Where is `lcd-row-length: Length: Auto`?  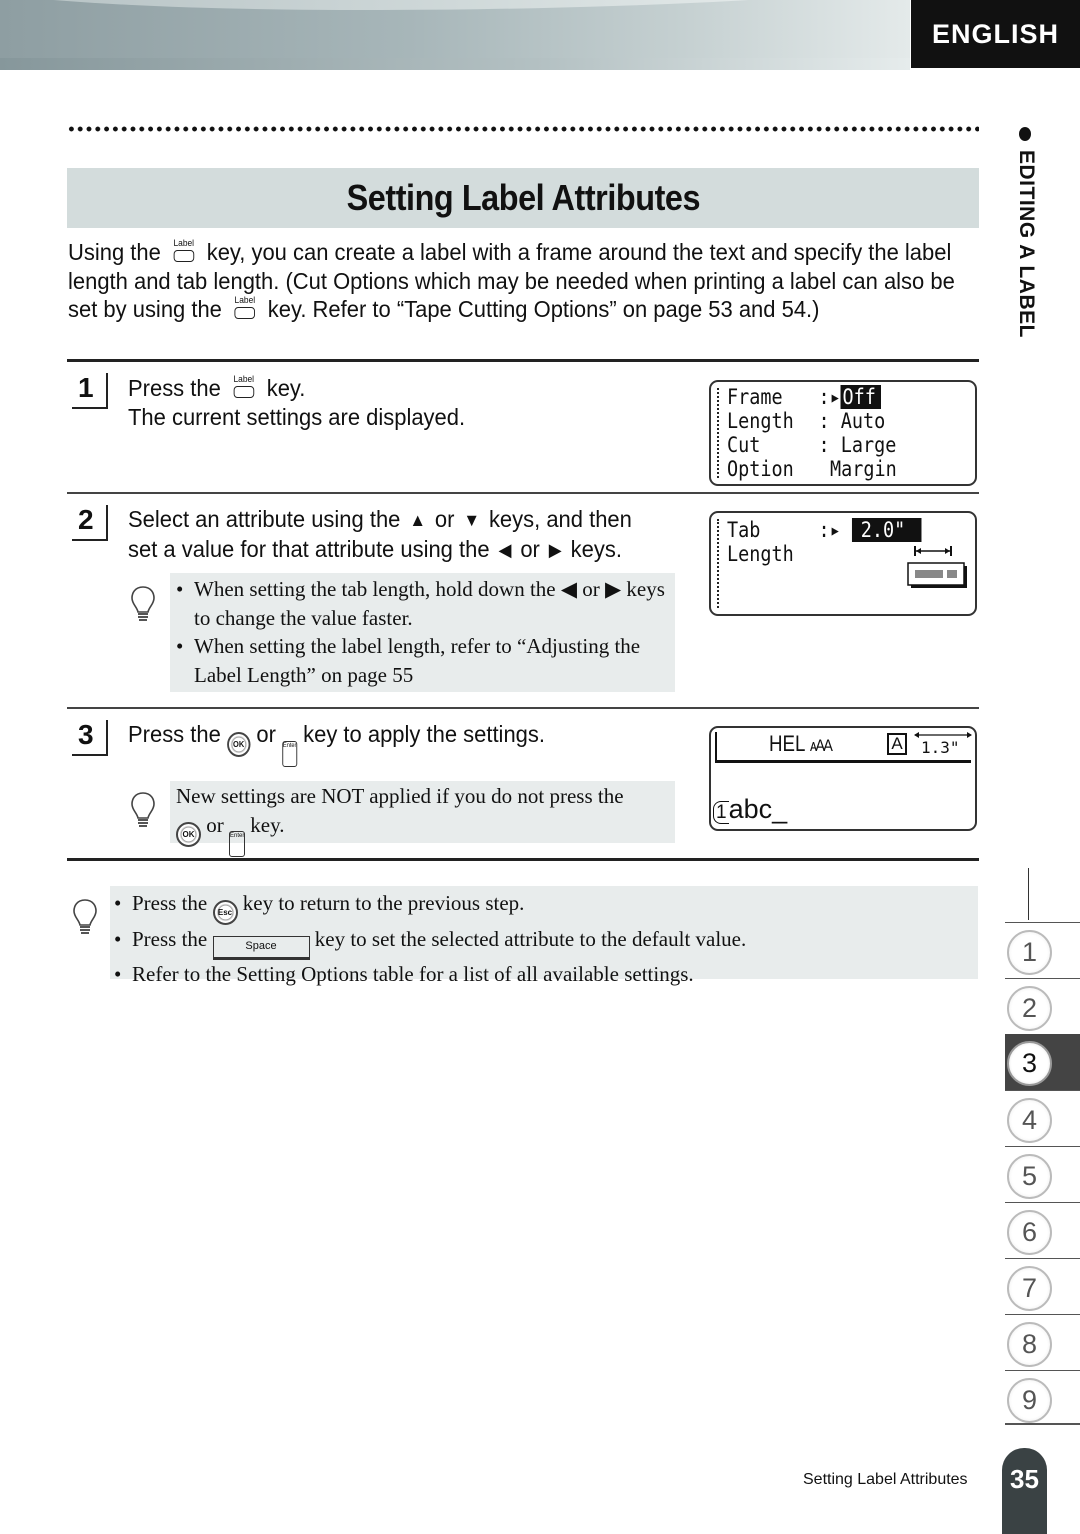 lcd-row-length: Length: Auto is located at coordinates (806, 421).